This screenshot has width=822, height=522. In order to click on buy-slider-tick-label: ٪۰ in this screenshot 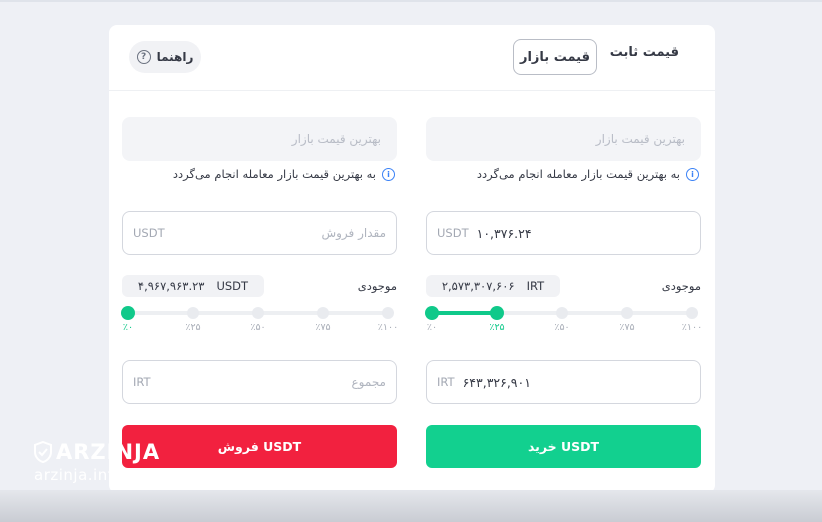, I will do `click(432, 327)`.